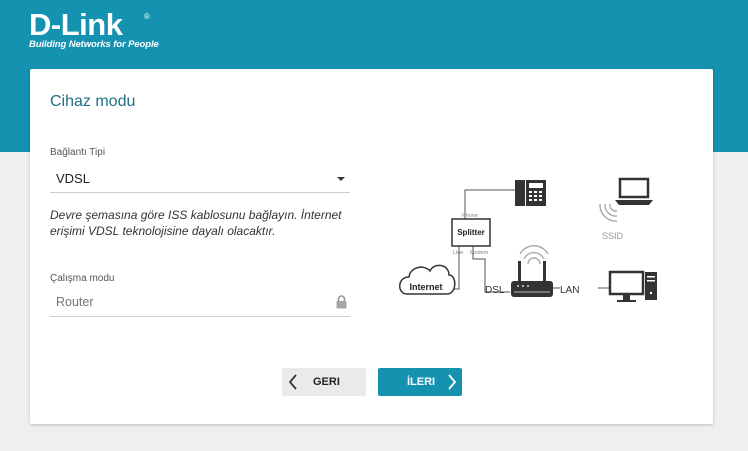  I want to click on lock-icon, so click(341, 304).